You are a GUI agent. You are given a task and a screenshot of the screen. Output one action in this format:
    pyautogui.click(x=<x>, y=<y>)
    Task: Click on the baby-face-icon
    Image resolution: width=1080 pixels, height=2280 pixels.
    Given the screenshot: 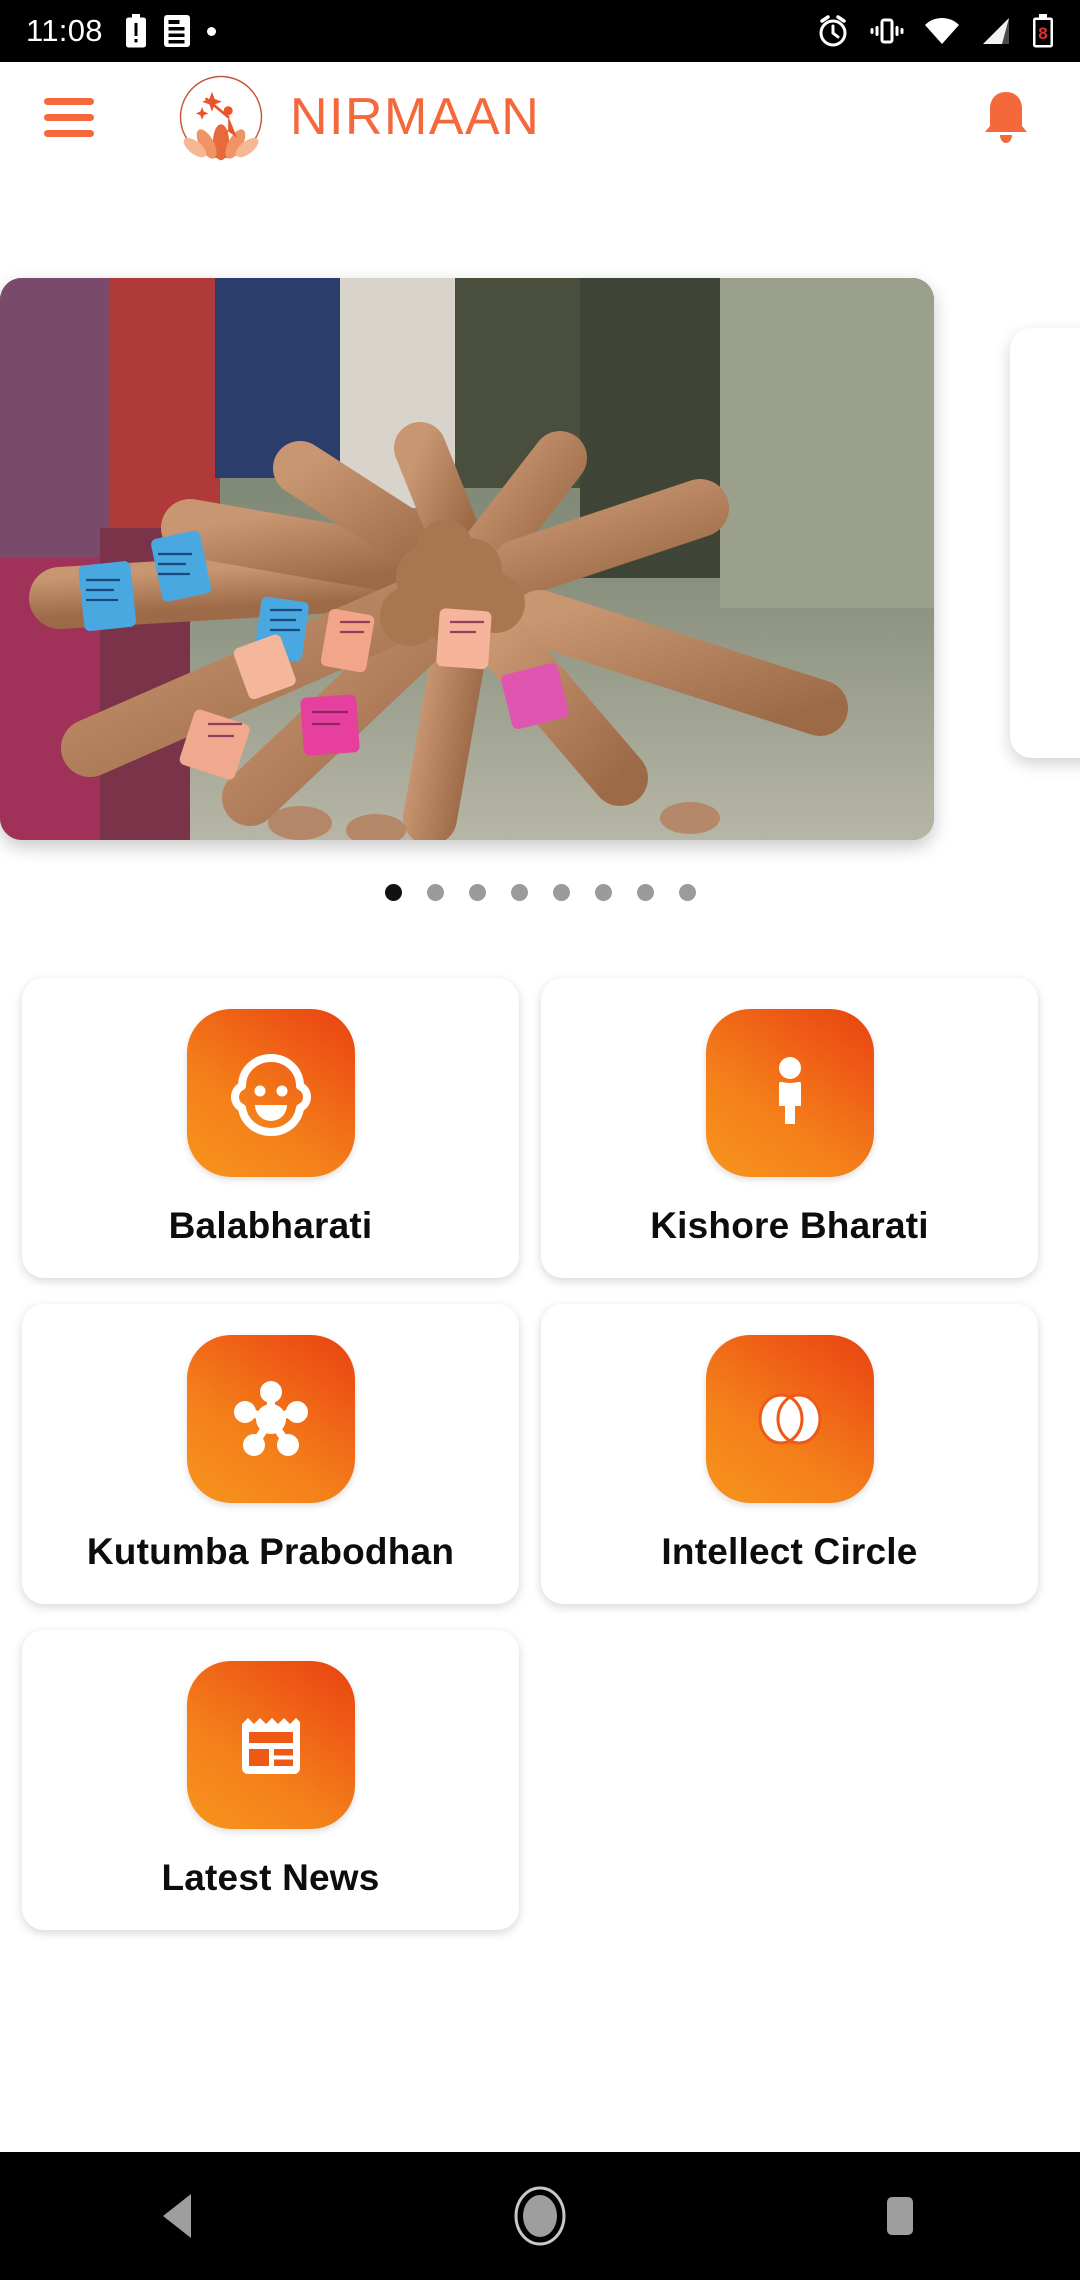 What is the action you would take?
    pyautogui.click(x=270, y=1095)
    